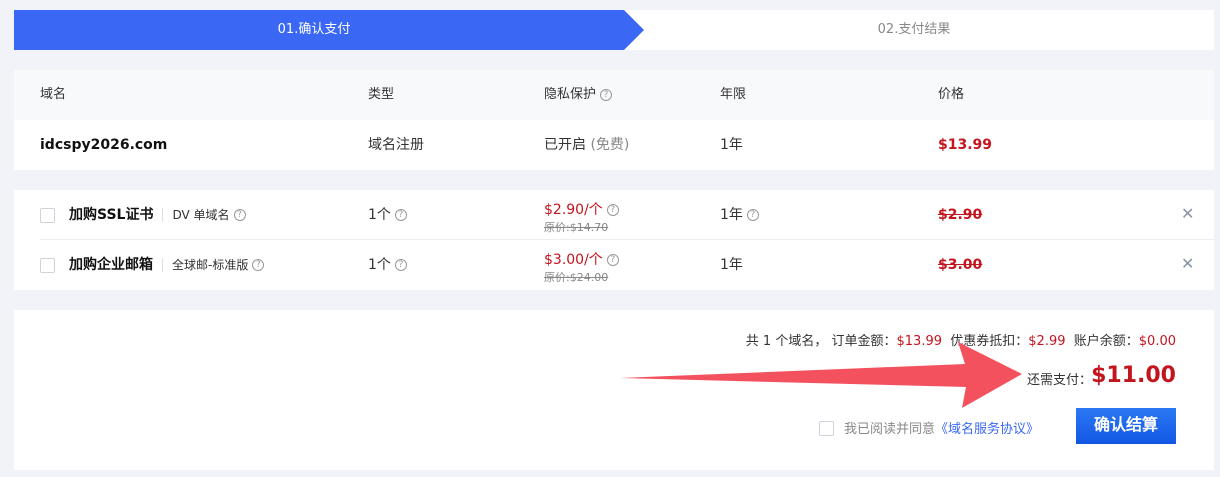  Describe the element at coordinates (157, 215) in the screenshot. I see `addon-ssl-name: 加购SSL证书 DV 单域名?` at that location.